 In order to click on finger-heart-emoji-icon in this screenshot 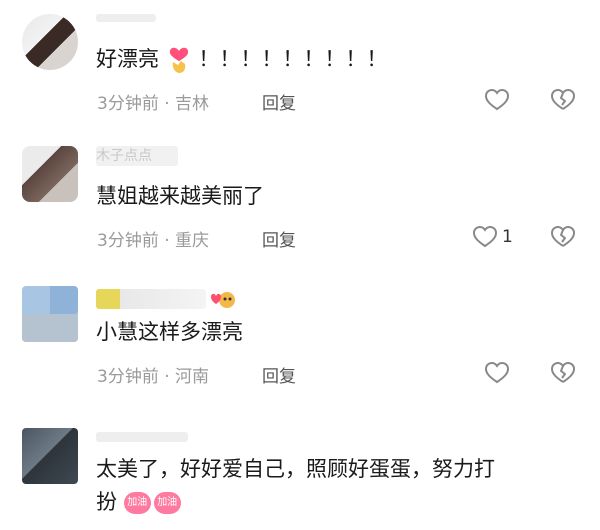, I will do `click(178, 60)`.